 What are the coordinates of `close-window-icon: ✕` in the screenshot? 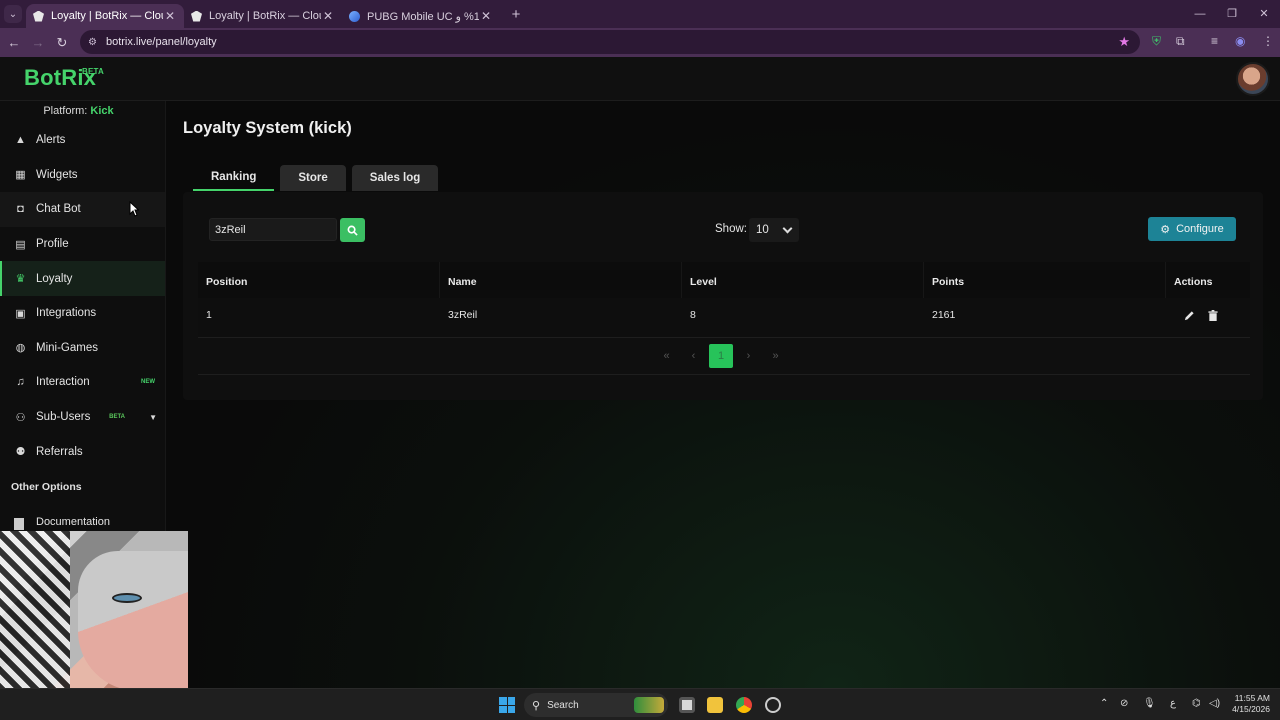 It's located at (1264, 14).